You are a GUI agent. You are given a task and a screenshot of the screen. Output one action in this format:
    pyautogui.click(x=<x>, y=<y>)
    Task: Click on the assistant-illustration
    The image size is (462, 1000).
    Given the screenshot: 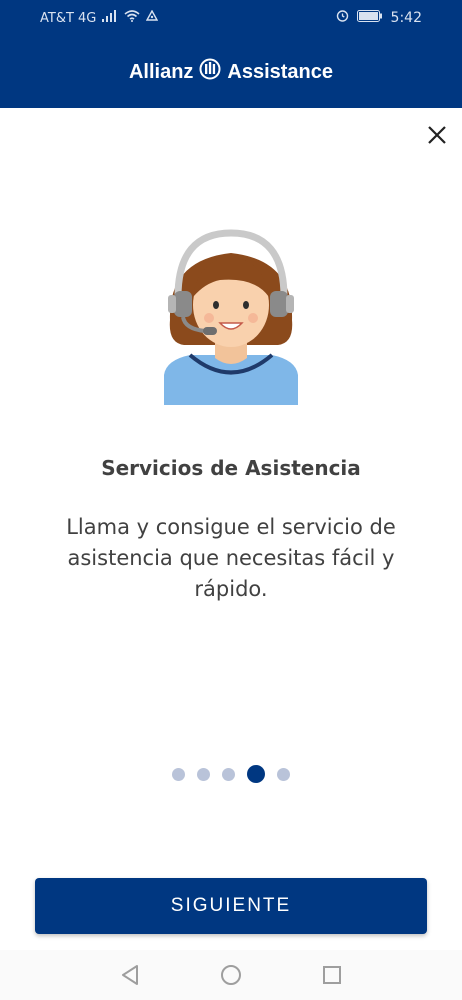 What is the action you would take?
    pyautogui.click(x=231, y=317)
    